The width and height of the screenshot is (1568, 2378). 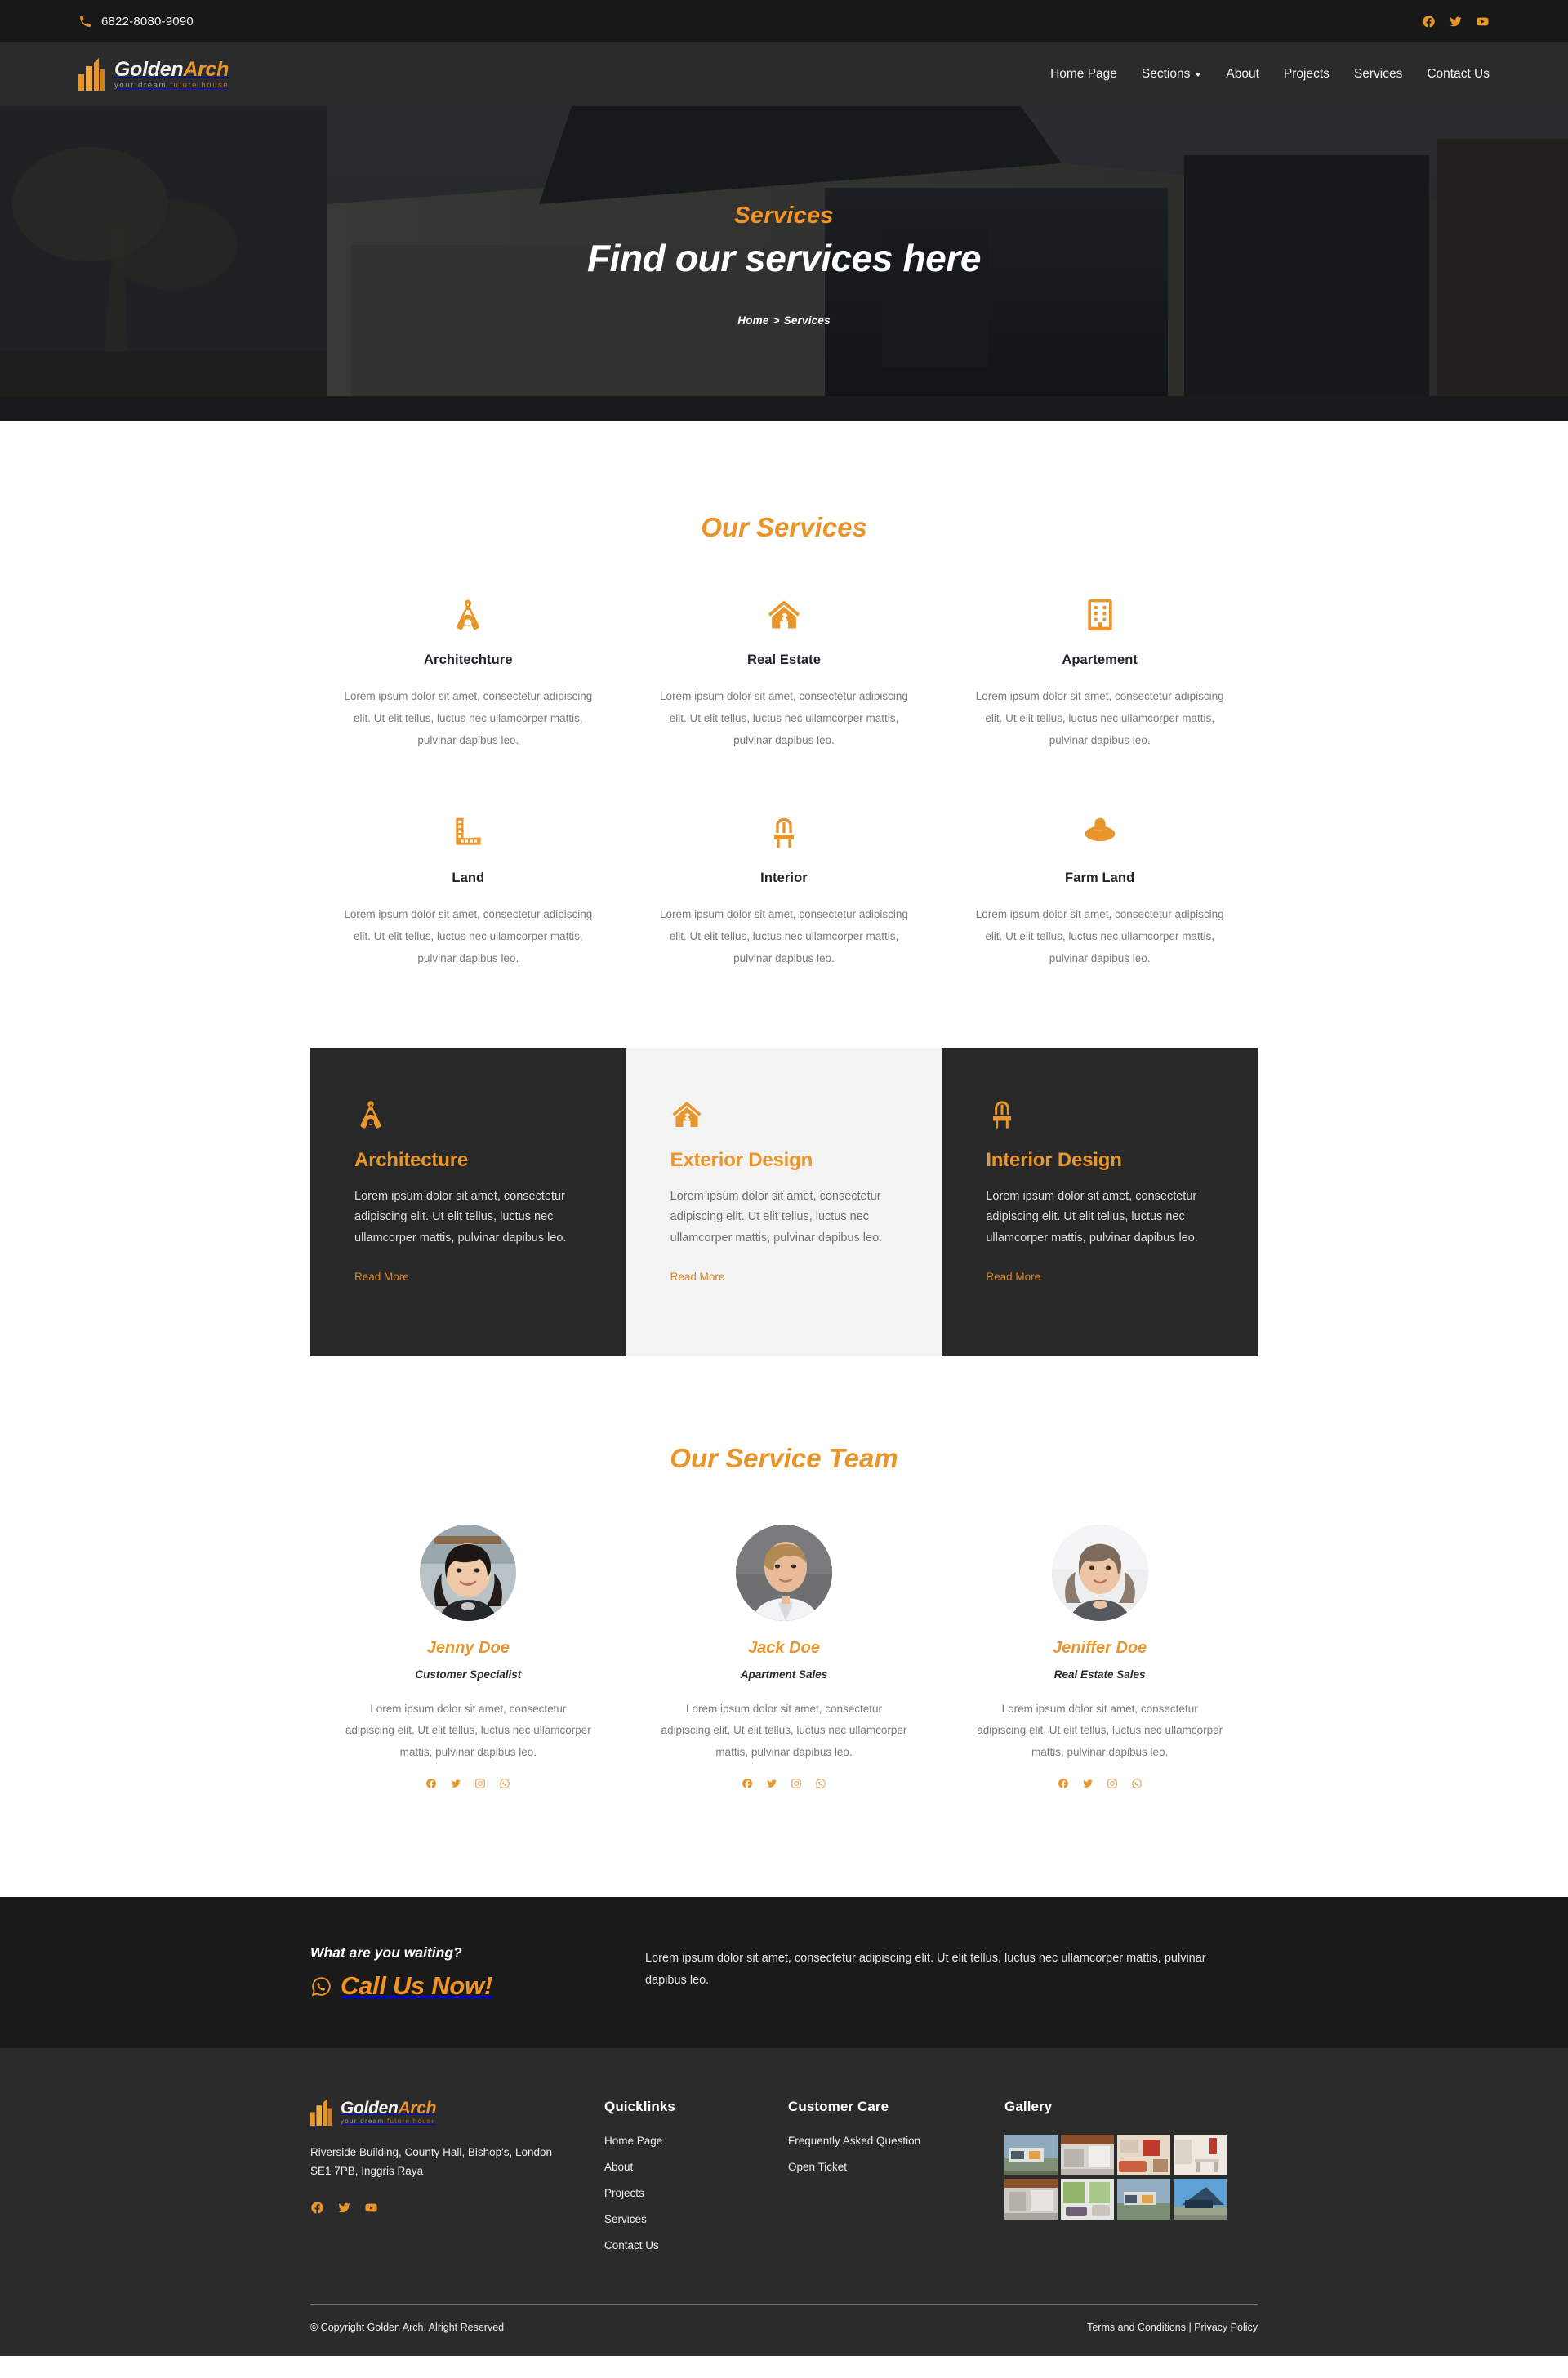 I want to click on nav-item-home-page: Home Page, so click(x=1083, y=74).